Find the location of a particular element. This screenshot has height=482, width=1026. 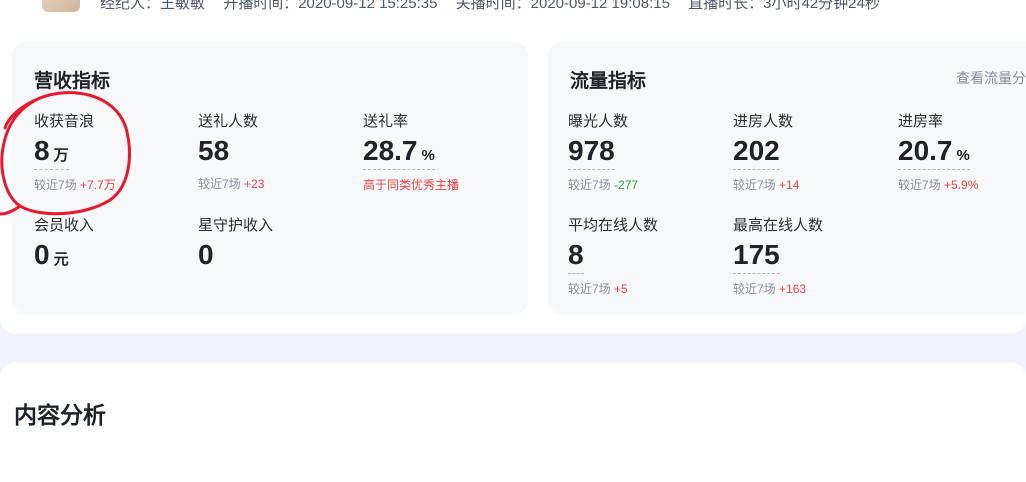

metric-value: 8 is located at coordinates (576, 256).